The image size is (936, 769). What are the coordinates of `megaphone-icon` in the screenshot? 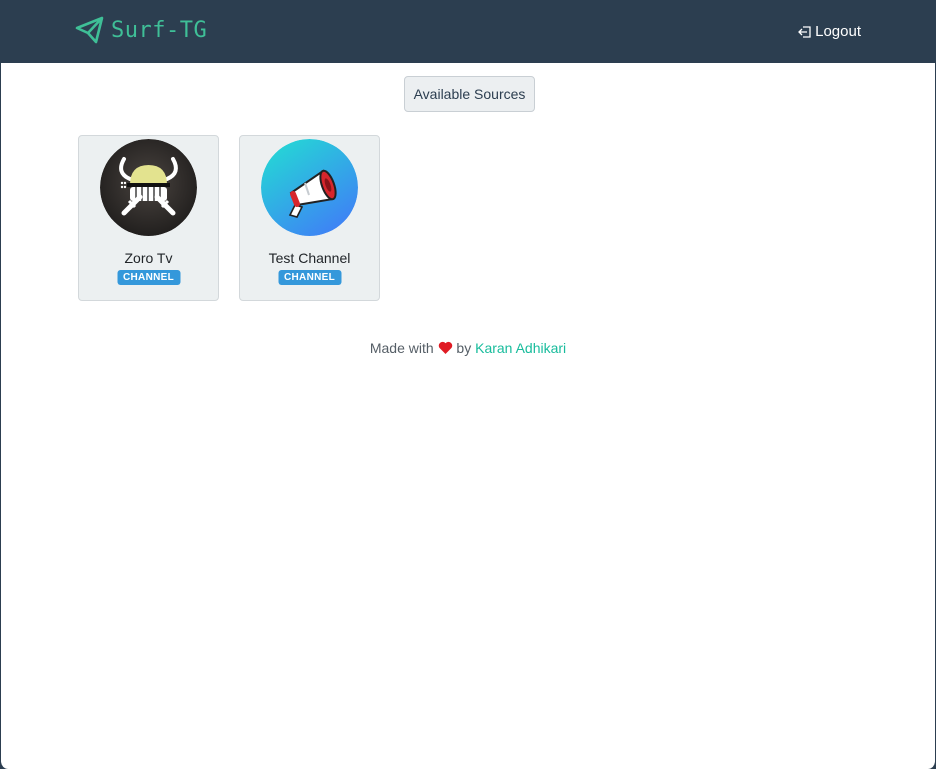 It's located at (309, 187).